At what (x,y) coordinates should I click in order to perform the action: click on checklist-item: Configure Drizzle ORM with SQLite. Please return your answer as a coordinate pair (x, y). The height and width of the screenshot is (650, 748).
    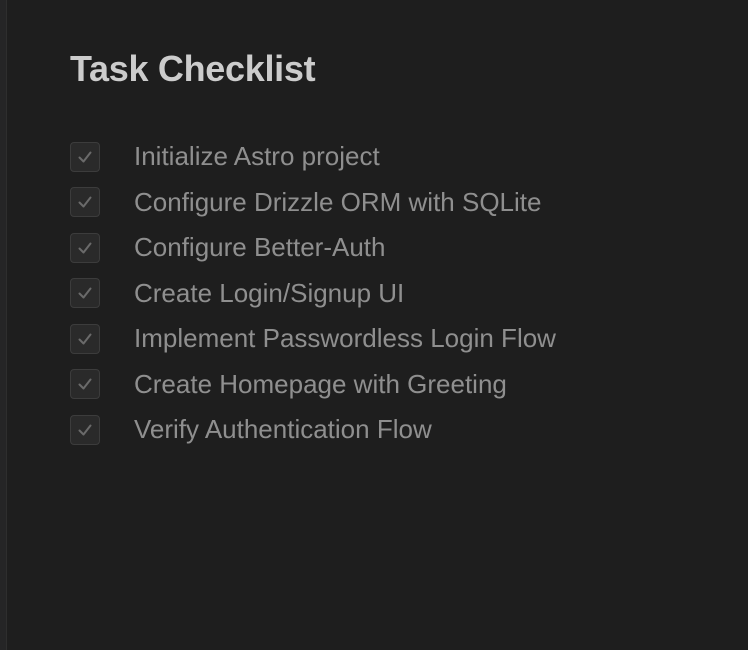
    Looking at the image, I should click on (313, 203).